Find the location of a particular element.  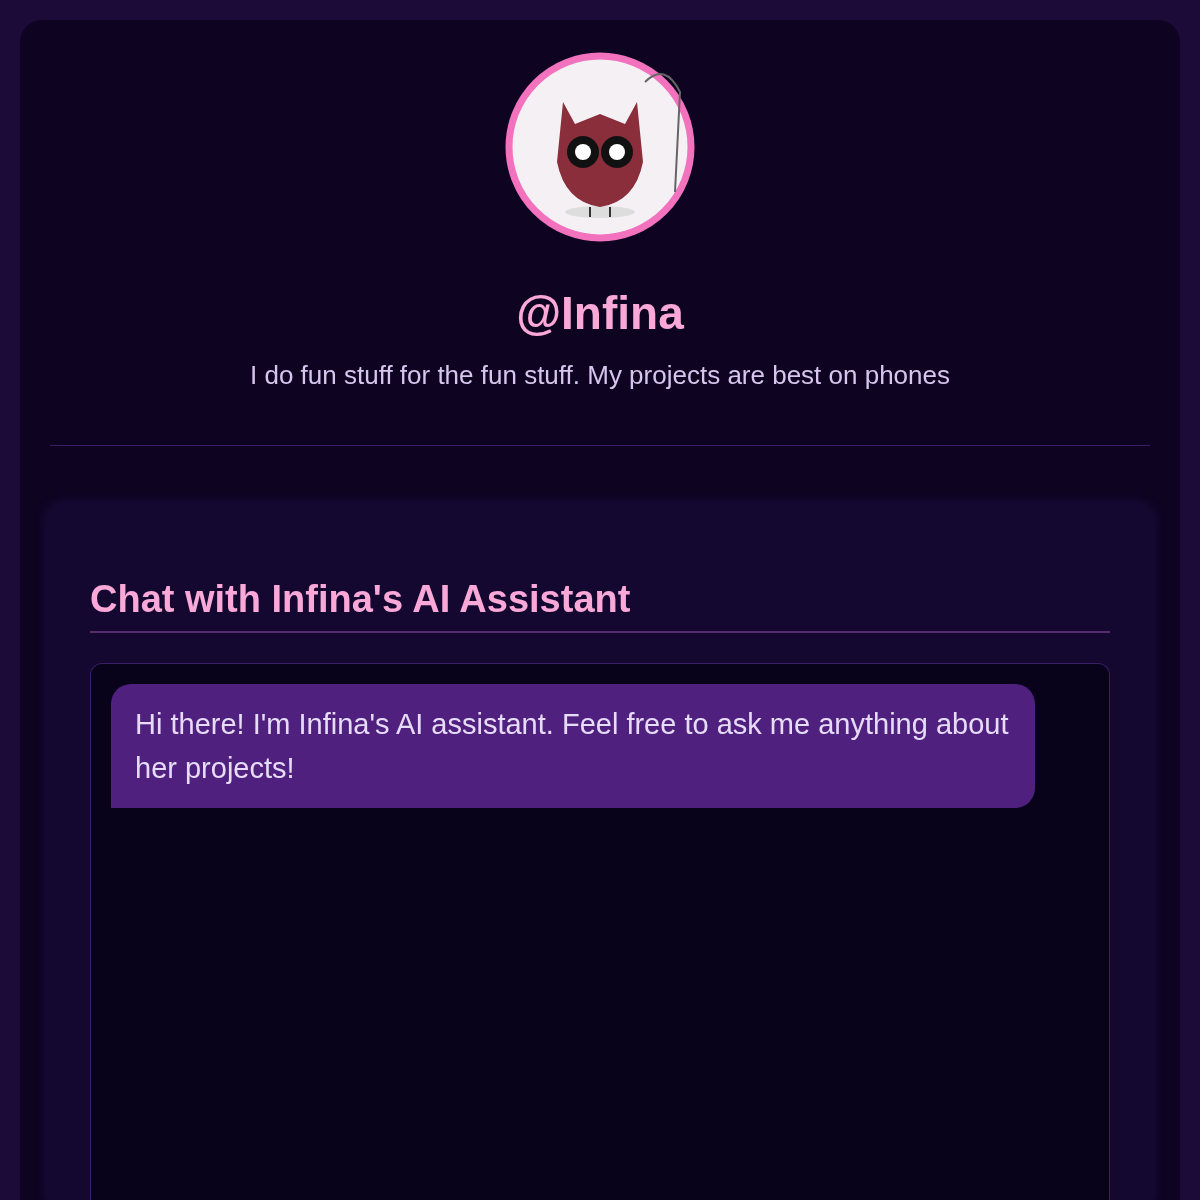

assistant-message: Hi there! I'm Infina's AI assistant. Feel free to ask me anything about her projects! is located at coordinates (573, 746).